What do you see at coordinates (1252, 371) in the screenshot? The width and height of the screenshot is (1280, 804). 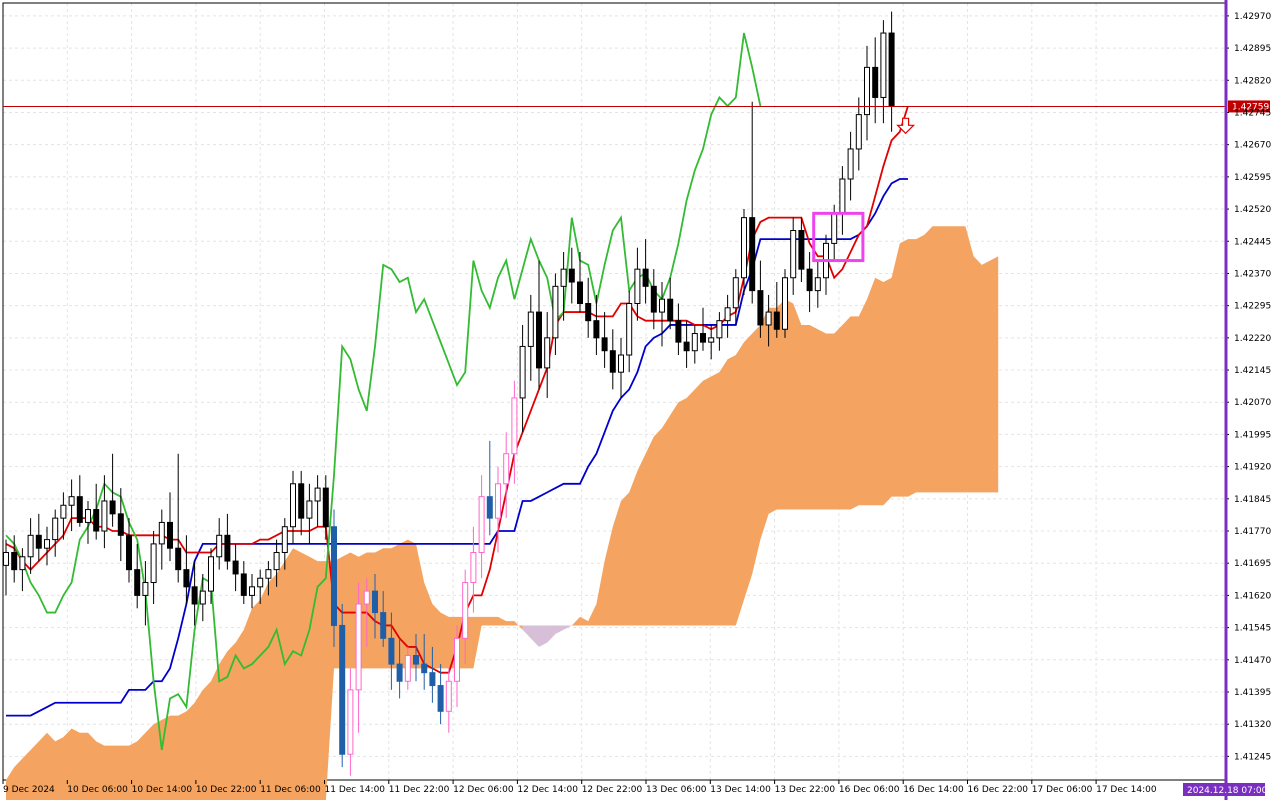 I see `y-tick-label: 1.42145` at bounding box center [1252, 371].